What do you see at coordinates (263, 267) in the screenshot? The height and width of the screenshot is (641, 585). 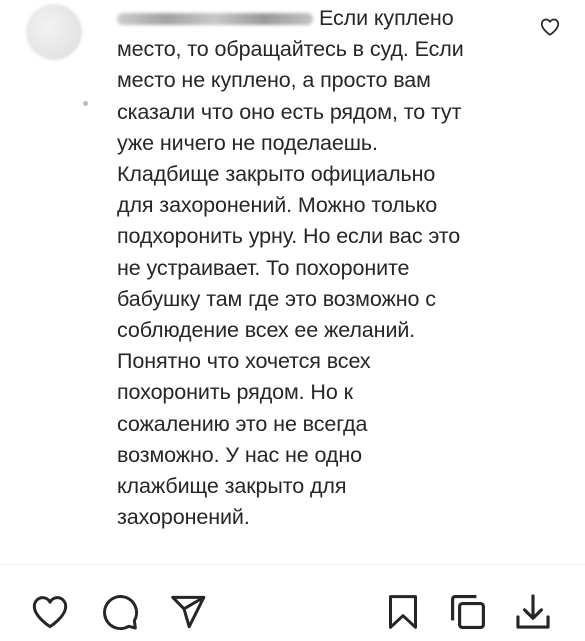 I see `comment-line: не устраивает. То похороните` at bounding box center [263, 267].